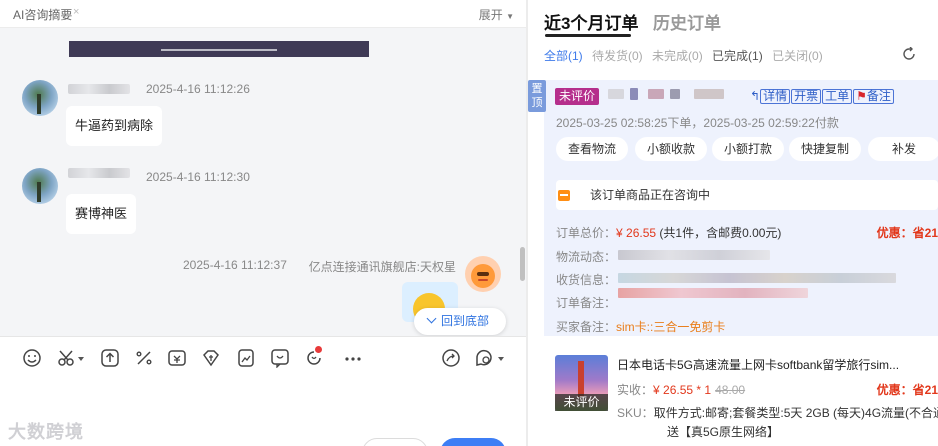 This screenshot has width=938, height=446. What do you see at coordinates (878, 96) in the screenshot?
I see `note-button-label: 备注` at bounding box center [878, 96].